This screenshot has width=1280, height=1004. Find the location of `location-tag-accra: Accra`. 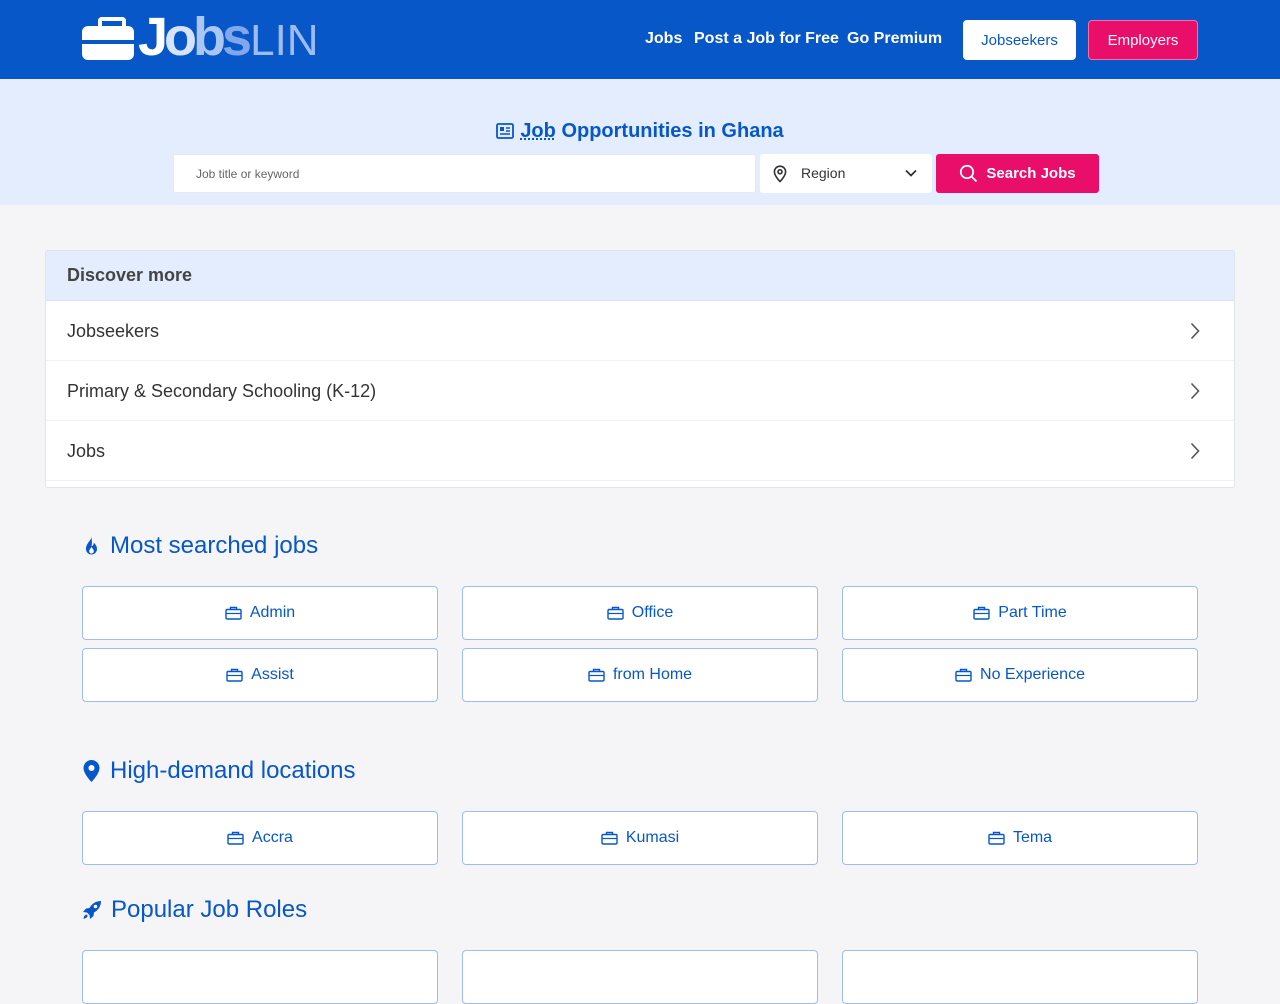

location-tag-accra: Accra is located at coordinates (260, 838).